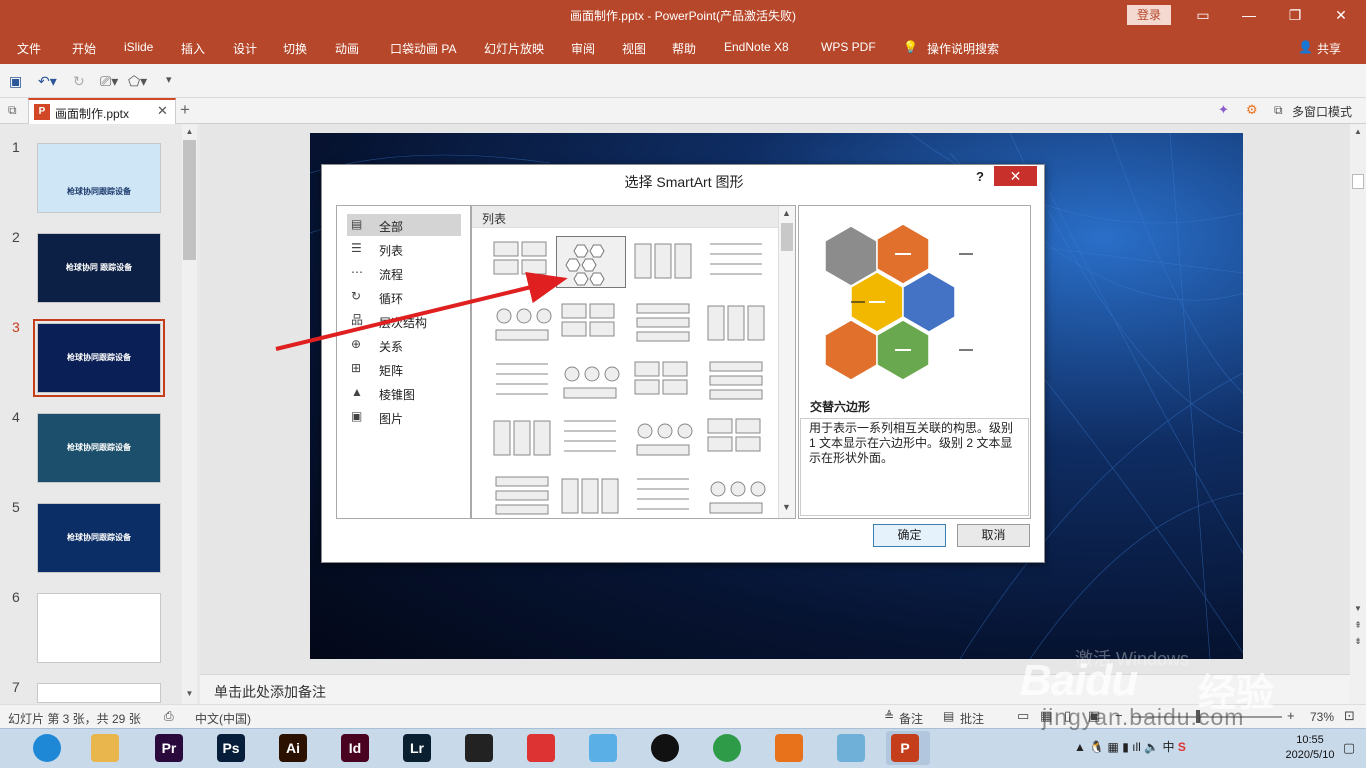 The width and height of the screenshot is (1366, 768). Describe the element at coordinates (1046, 716) in the screenshot. I see `slide-sorter-icon: ▦` at that location.